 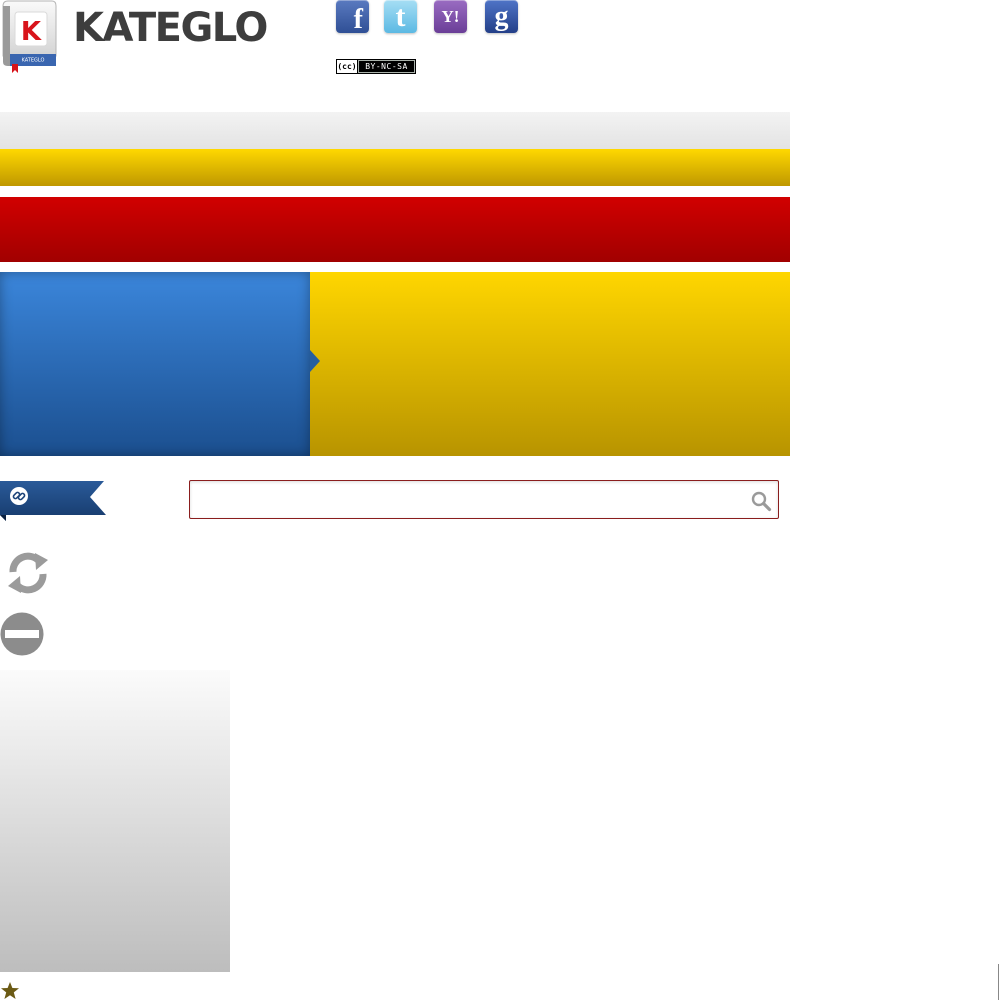 What do you see at coordinates (470, 500) in the screenshot?
I see `search-input` at bounding box center [470, 500].